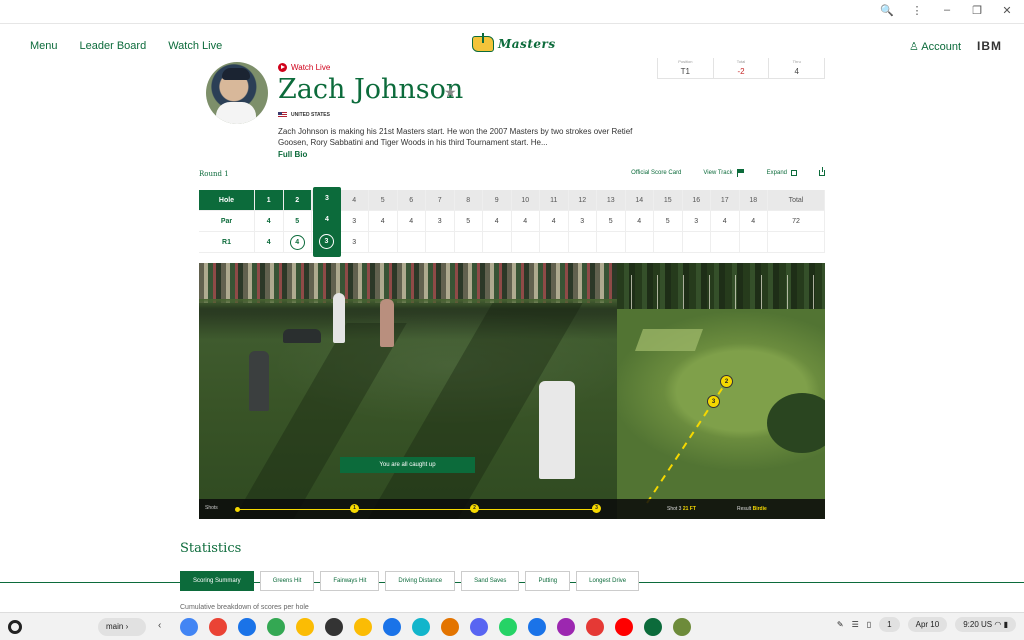 The width and height of the screenshot is (1024, 640). I want to click on more-menu-icon: ⋮, so click(917, 10).